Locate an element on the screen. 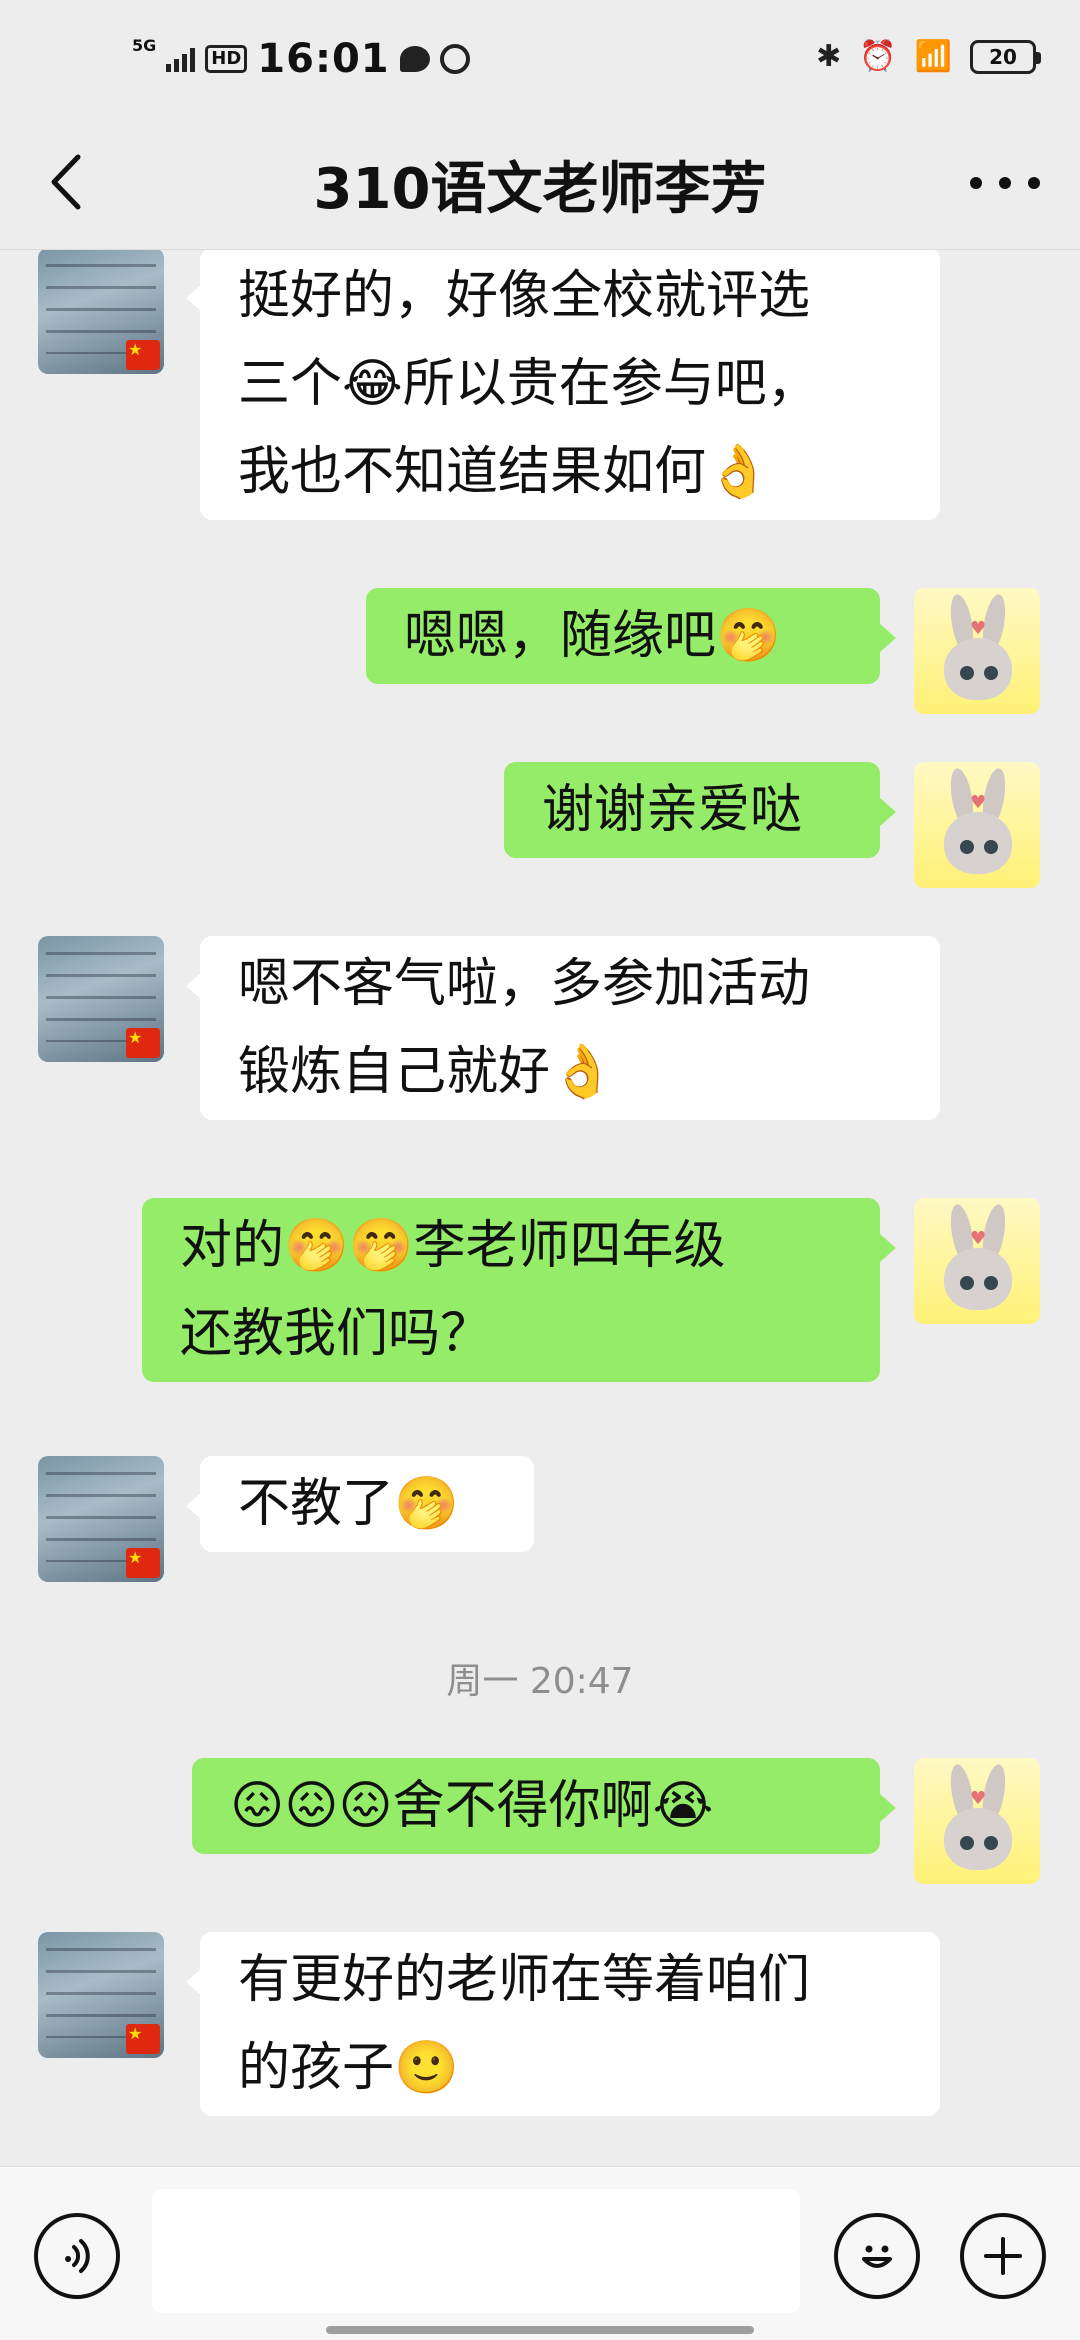  voice-icon is located at coordinates (77, 2256).